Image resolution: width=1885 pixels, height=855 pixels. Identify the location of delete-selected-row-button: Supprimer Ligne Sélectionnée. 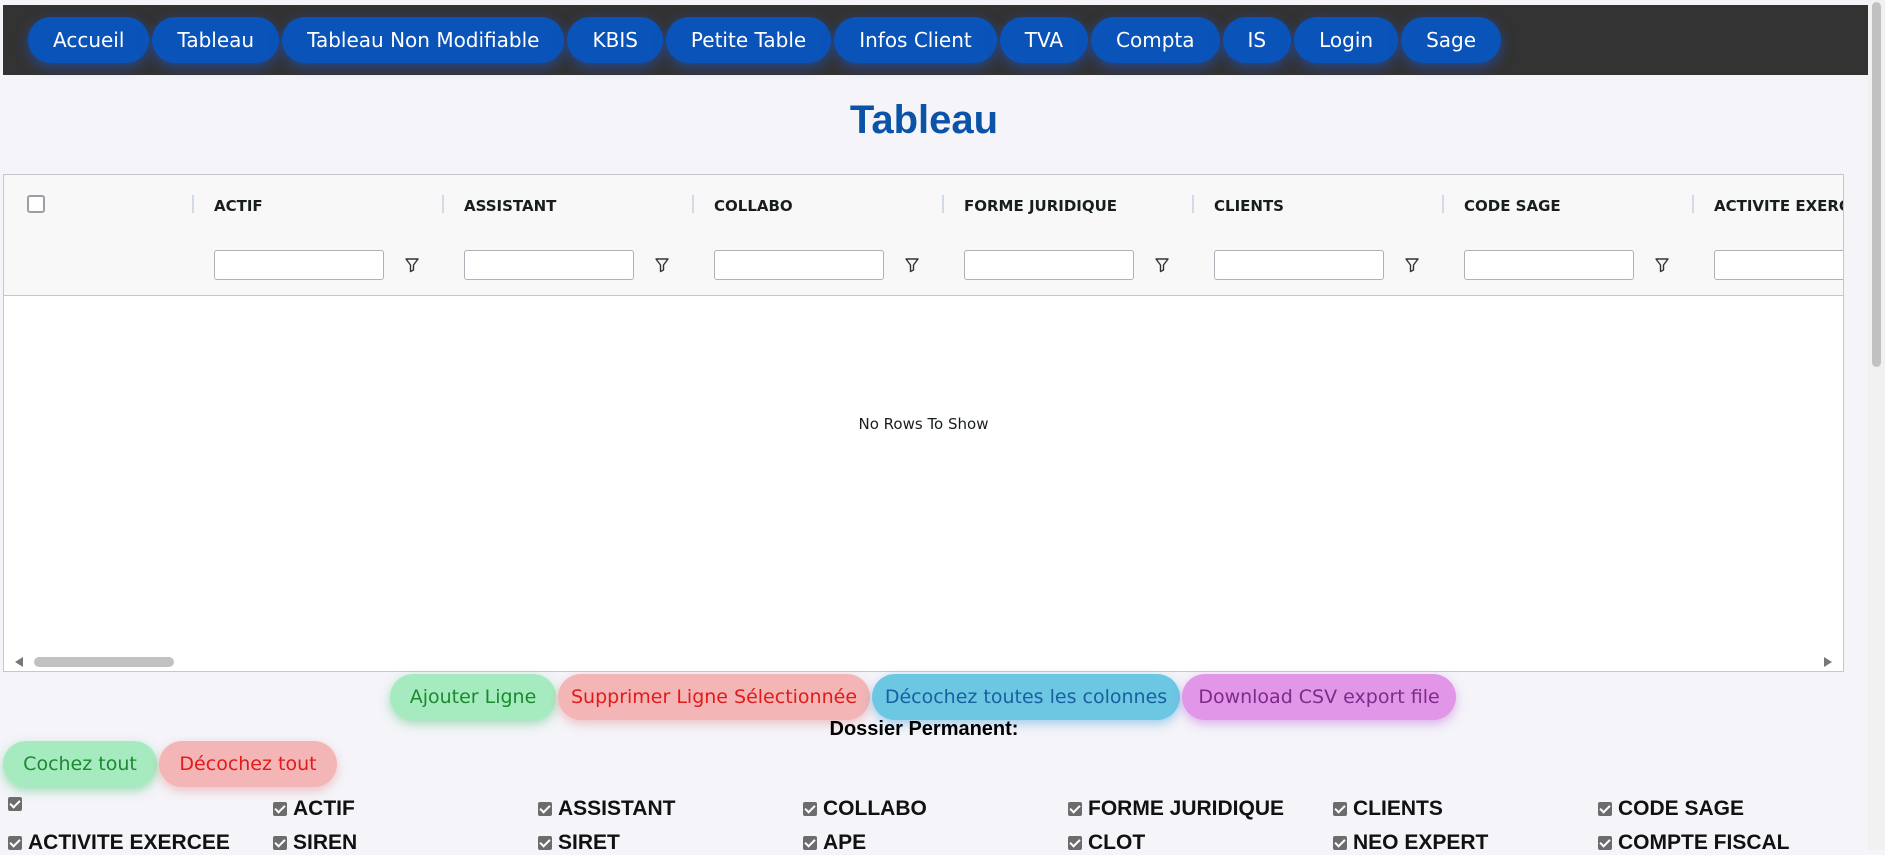
(714, 697).